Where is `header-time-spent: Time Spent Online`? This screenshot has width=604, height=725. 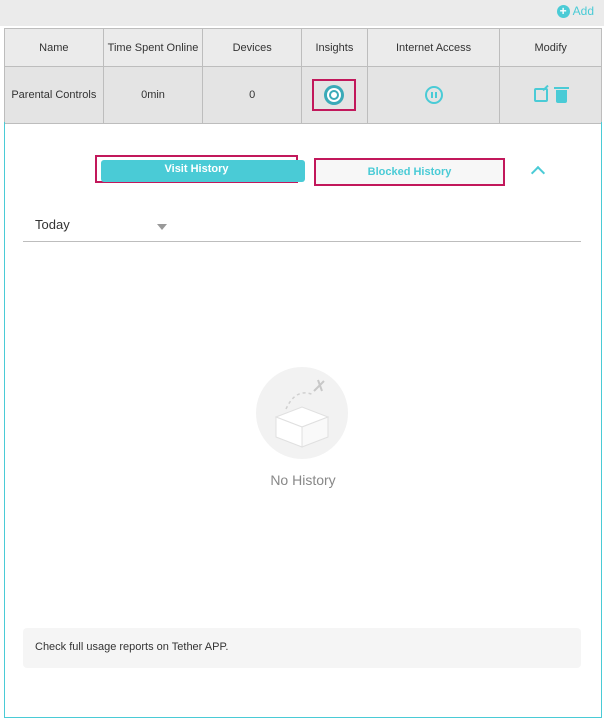
header-time-spent: Time Spent Online is located at coordinates (154, 47).